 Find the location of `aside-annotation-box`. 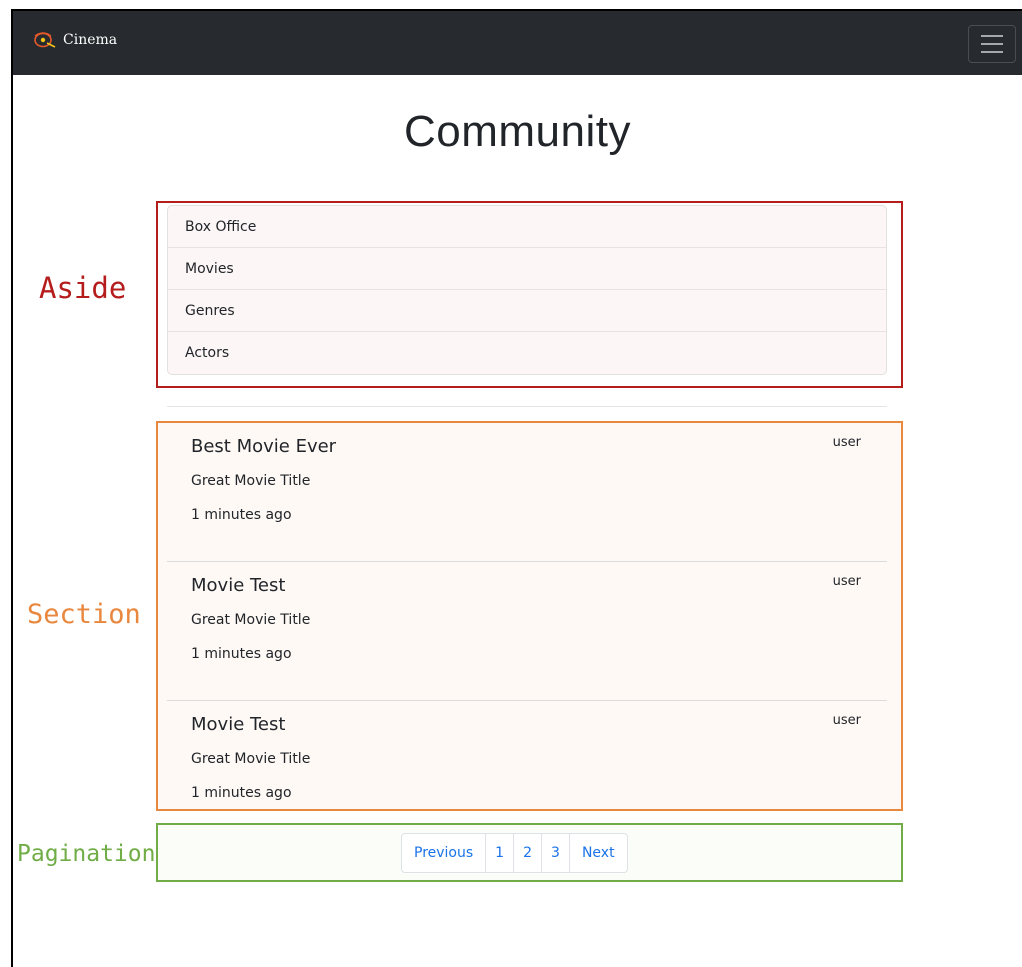

aside-annotation-box is located at coordinates (529, 294).